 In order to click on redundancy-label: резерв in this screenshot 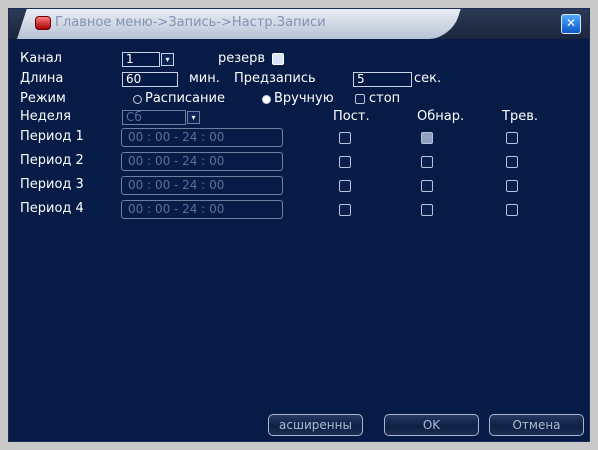, I will do `click(242, 58)`.